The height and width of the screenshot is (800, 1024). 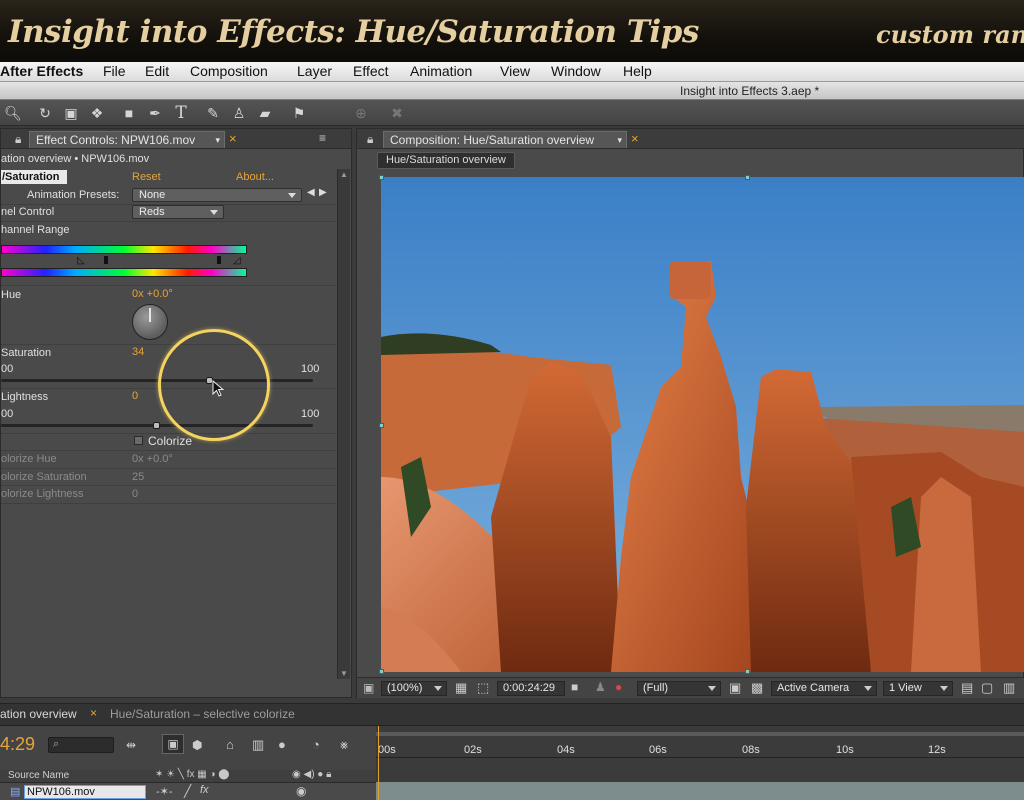 What do you see at coordinates (34, 177) in the screenshot?
I see `effect-name-label: /Saturation` at bounding box center [34, 177].